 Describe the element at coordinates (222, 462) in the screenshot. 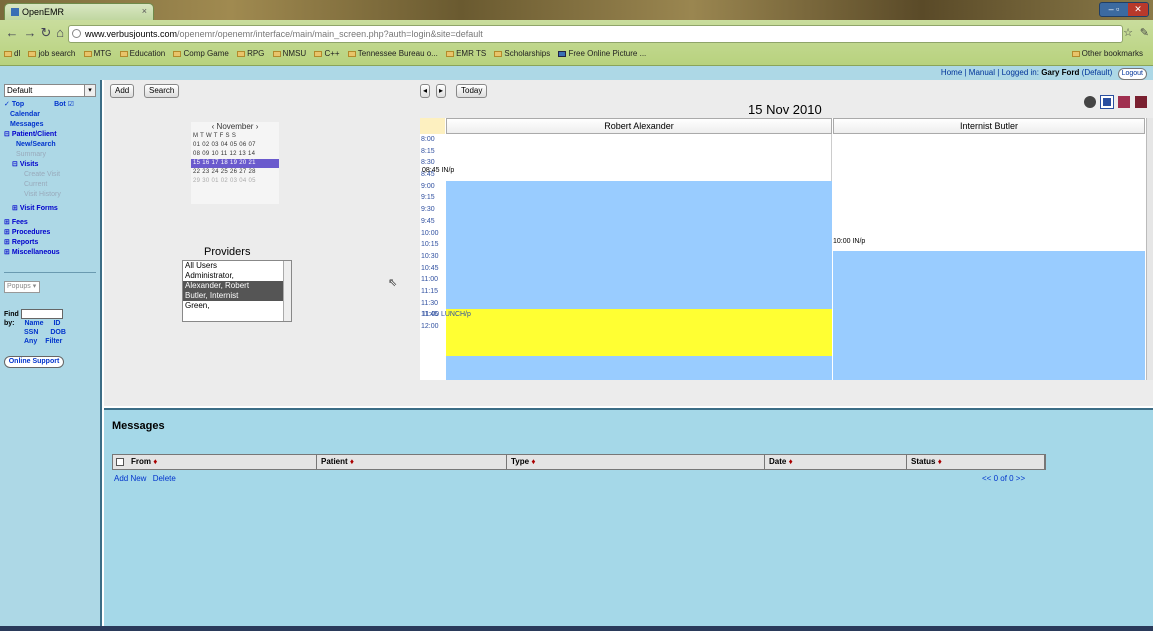

I see `column-header-from: From ♦` at that location.